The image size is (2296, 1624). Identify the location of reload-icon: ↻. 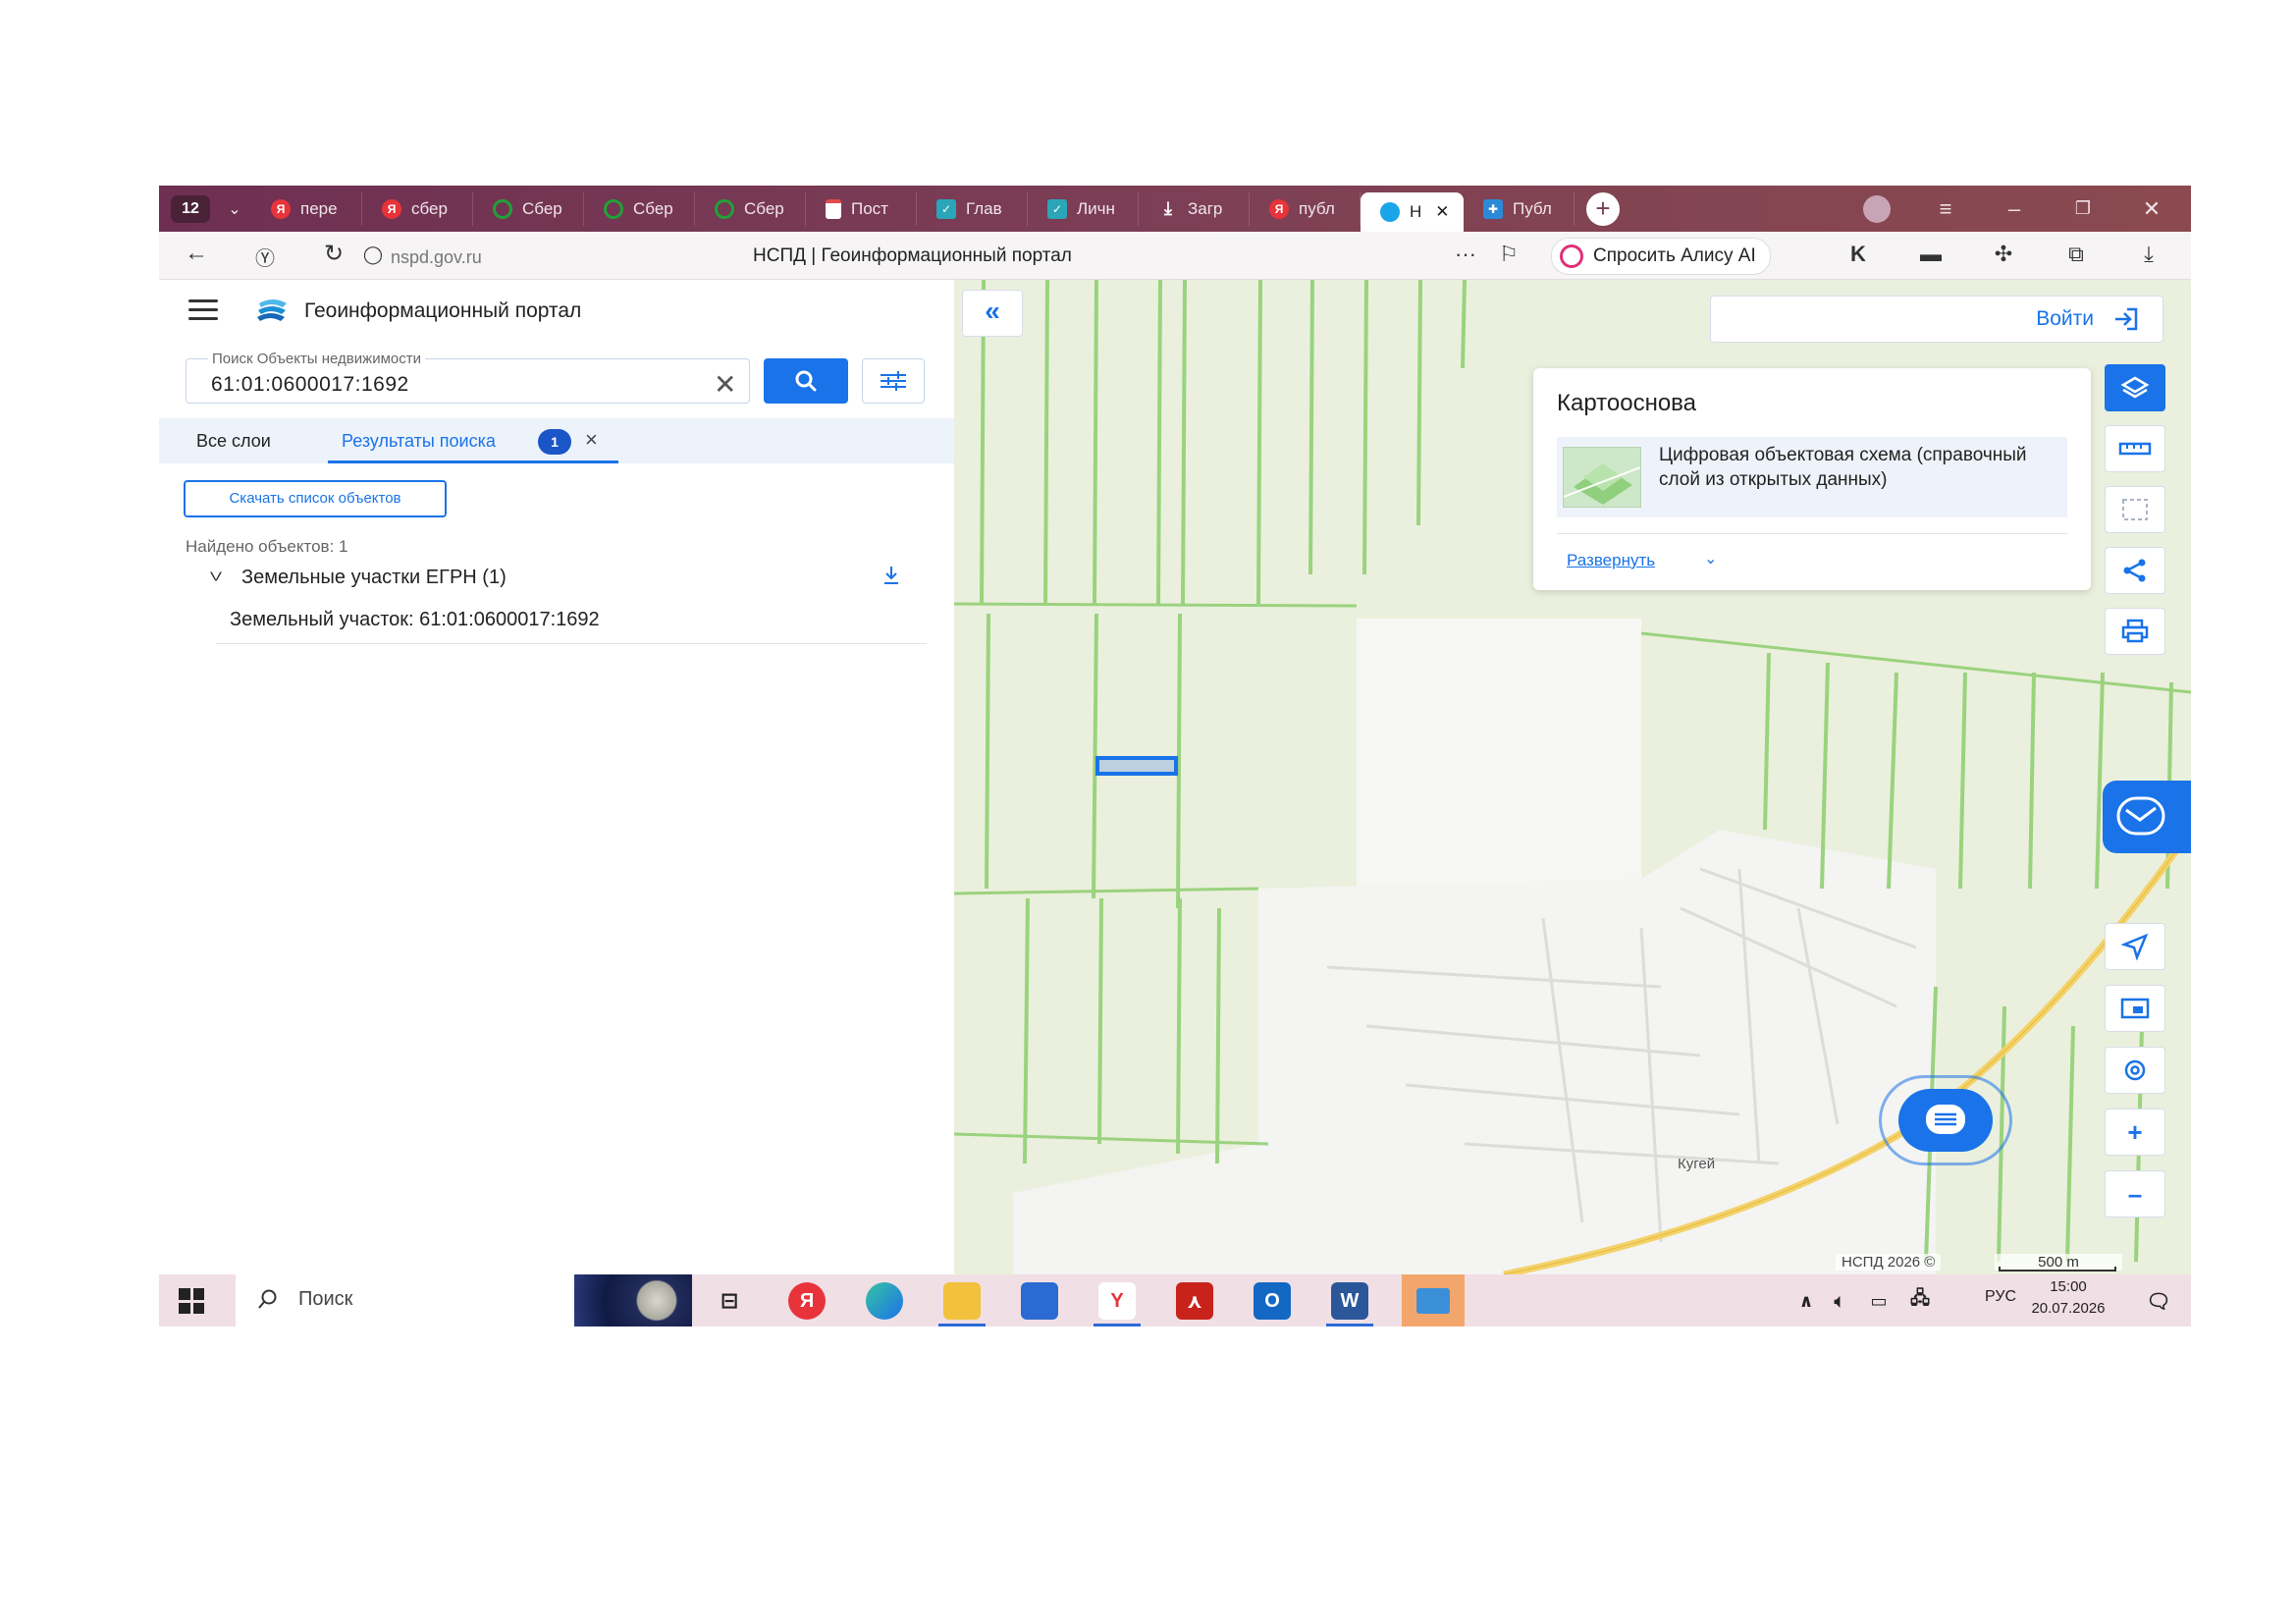
(333, 254).